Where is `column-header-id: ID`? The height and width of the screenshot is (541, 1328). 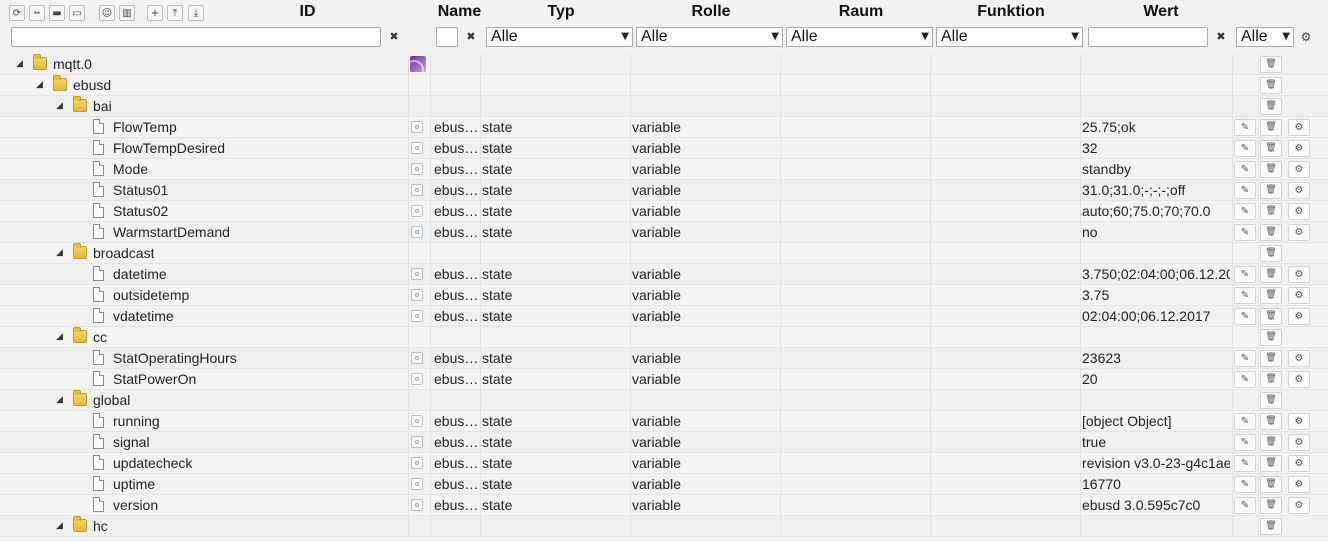
column-header-id: ID is located at coordinates (307, 12).